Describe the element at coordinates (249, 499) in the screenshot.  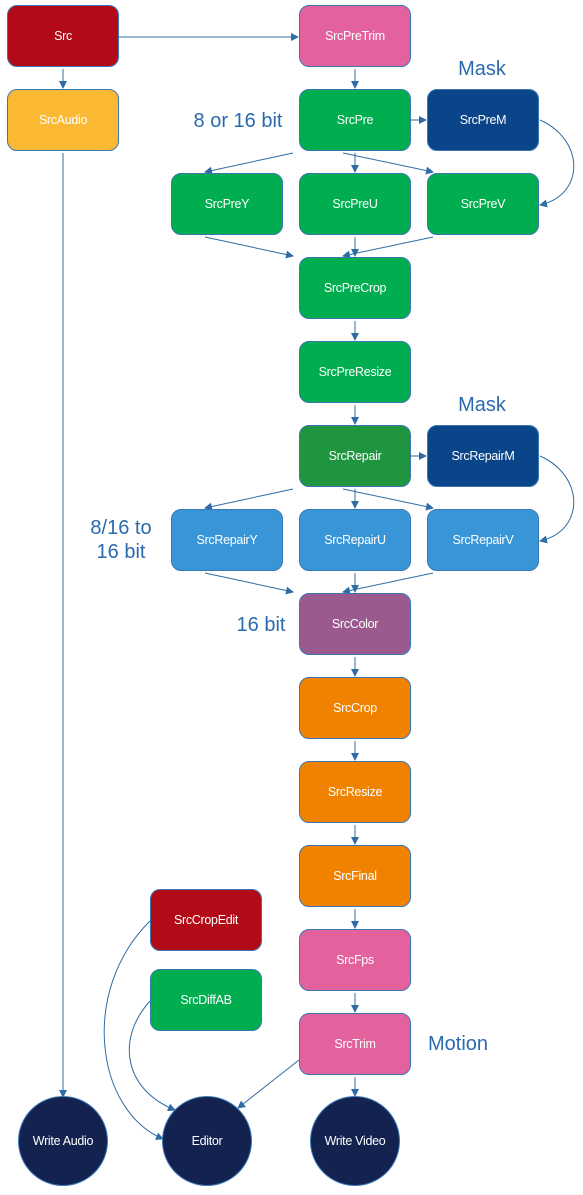
I see `edge-srcrepair-to-srcrepairy` at that location.